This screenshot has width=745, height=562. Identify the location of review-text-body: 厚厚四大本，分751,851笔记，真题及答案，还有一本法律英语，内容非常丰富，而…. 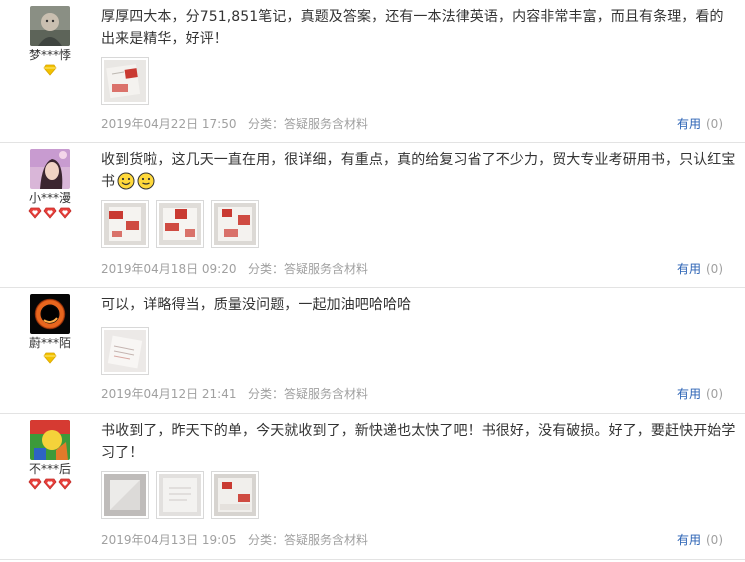
(412, 28).